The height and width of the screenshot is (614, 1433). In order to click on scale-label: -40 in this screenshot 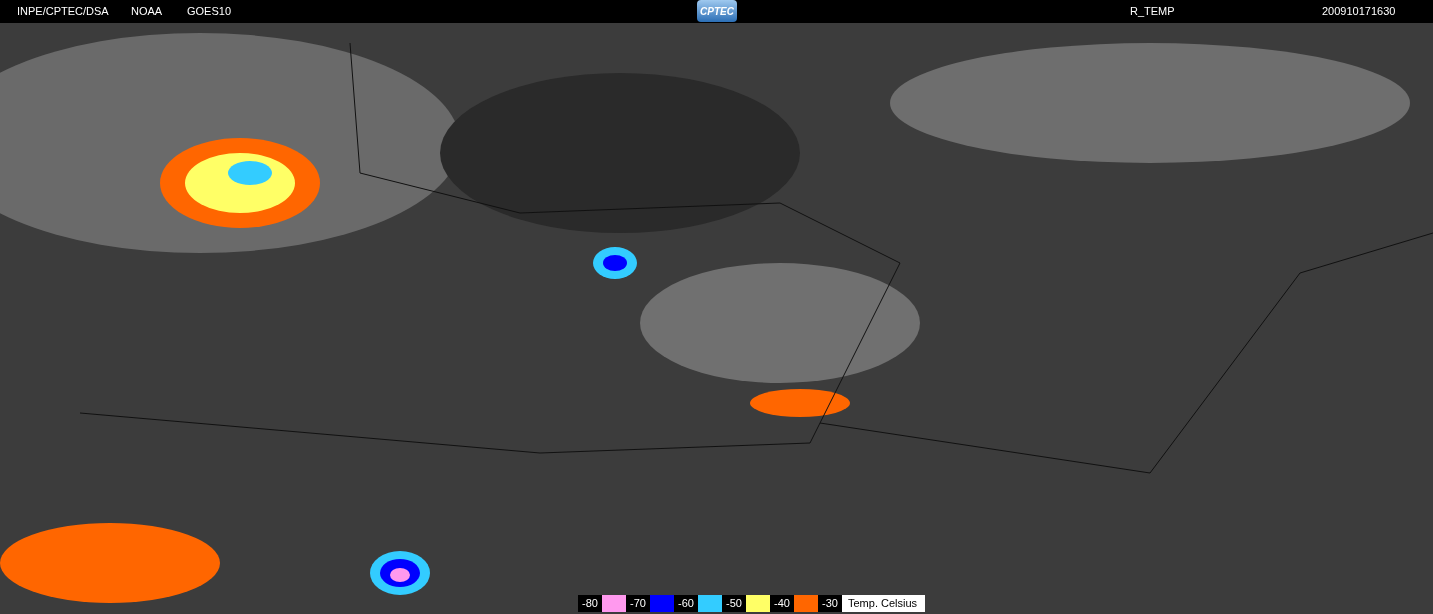, I will do `click(782, 603)`.